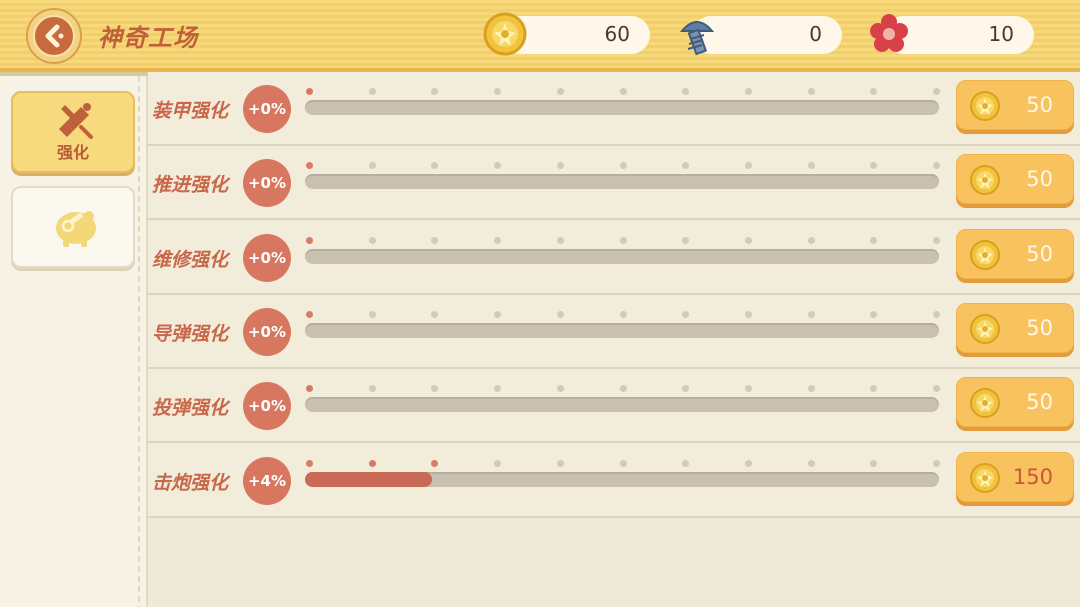  I want to click on upgrade-row: 推进强化 +0% 50, so click(614, 183).